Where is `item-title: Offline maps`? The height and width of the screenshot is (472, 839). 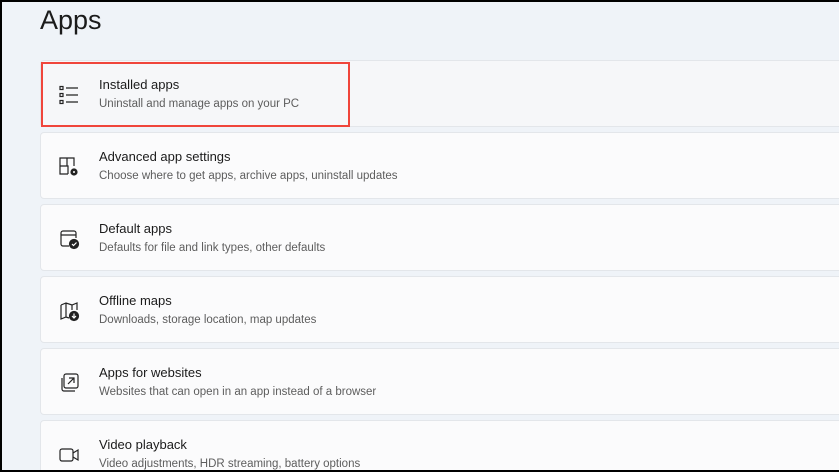 item-title: Offline maps is located at coordinates (135, 300).